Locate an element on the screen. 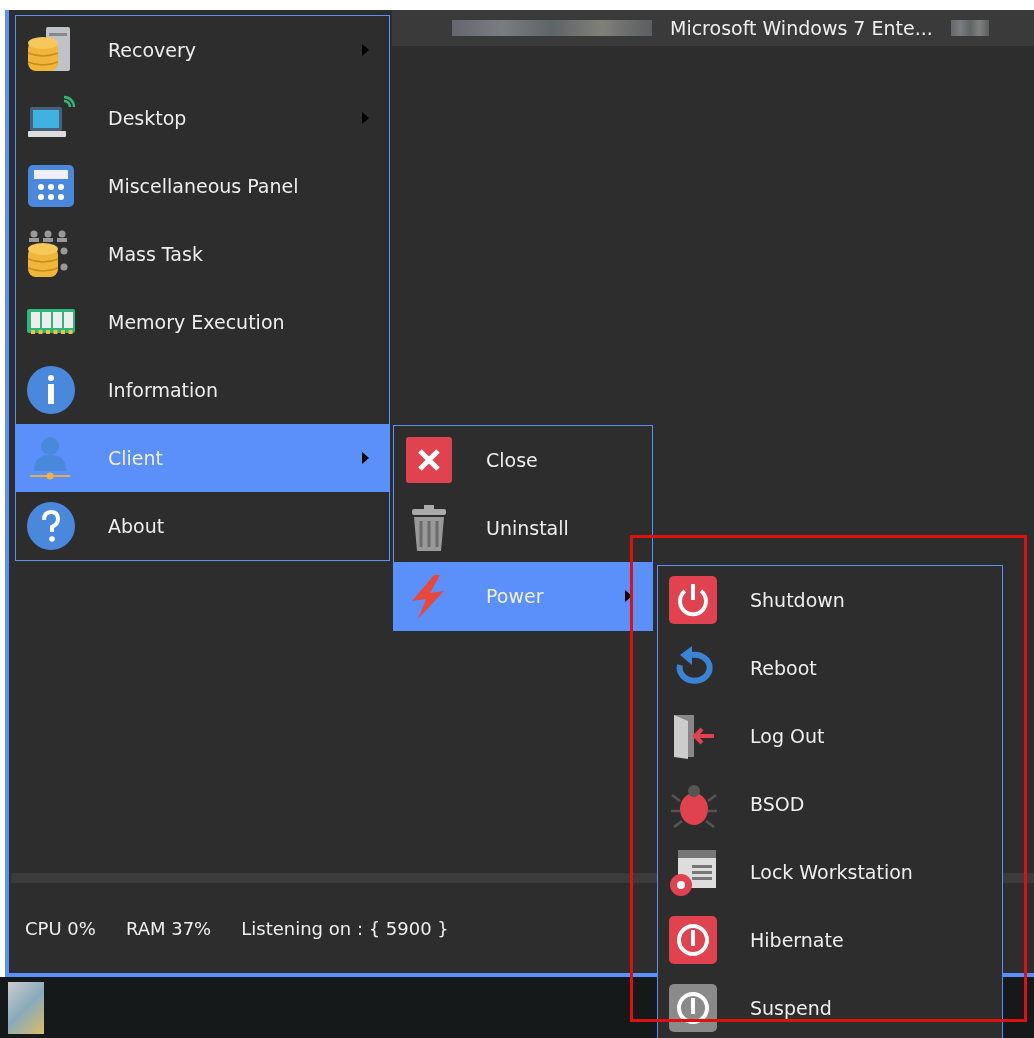  menu-item: Reboot is located at coordinates (830, 668).